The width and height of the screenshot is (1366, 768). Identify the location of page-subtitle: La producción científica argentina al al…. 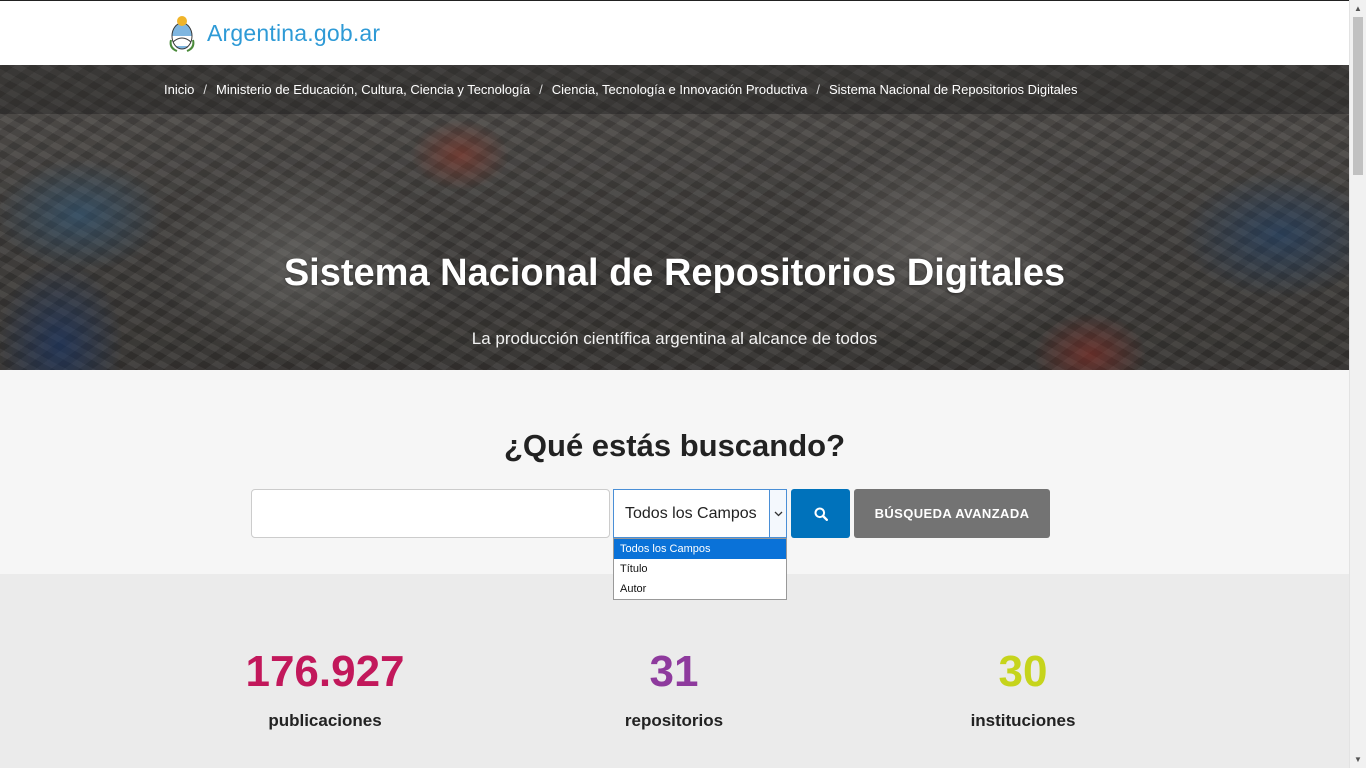
(674, 338).